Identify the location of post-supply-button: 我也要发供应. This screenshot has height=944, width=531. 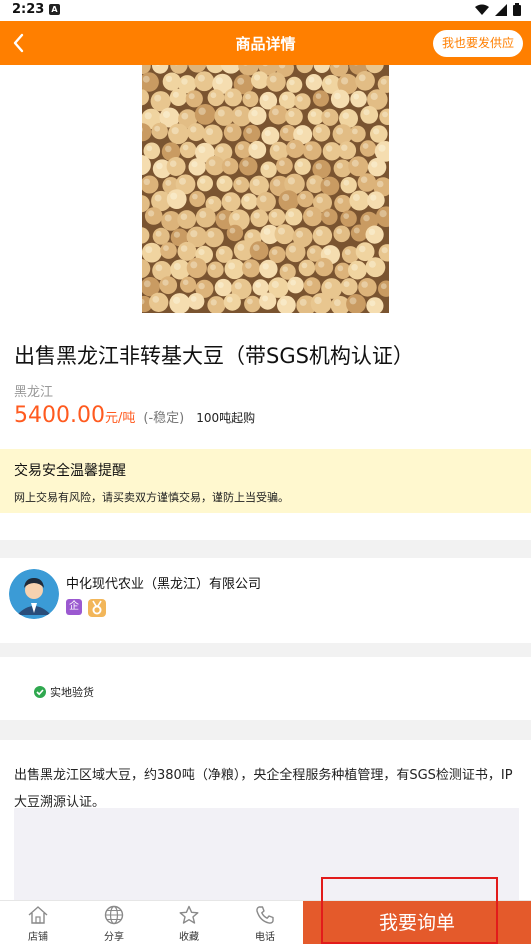
(478, 43).